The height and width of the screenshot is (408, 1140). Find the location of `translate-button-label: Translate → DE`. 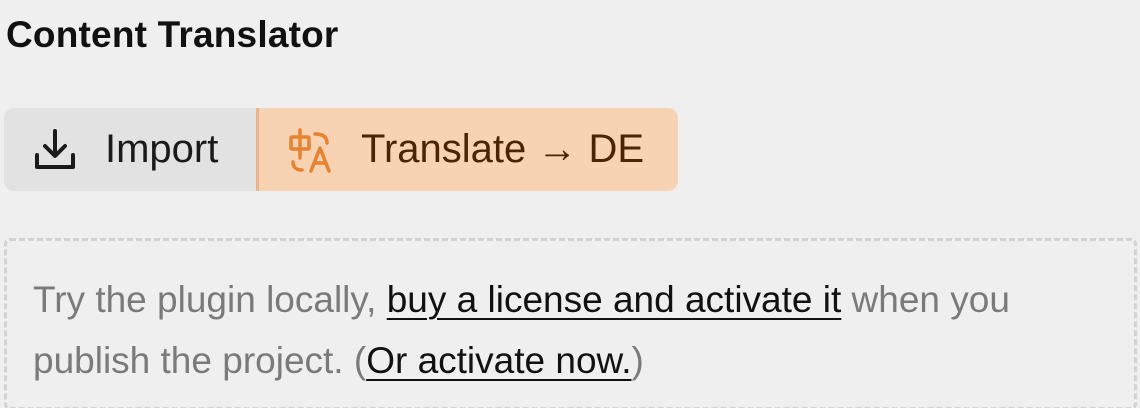

translate-button-label: Translate → DE is located at coordinates (503, 149).